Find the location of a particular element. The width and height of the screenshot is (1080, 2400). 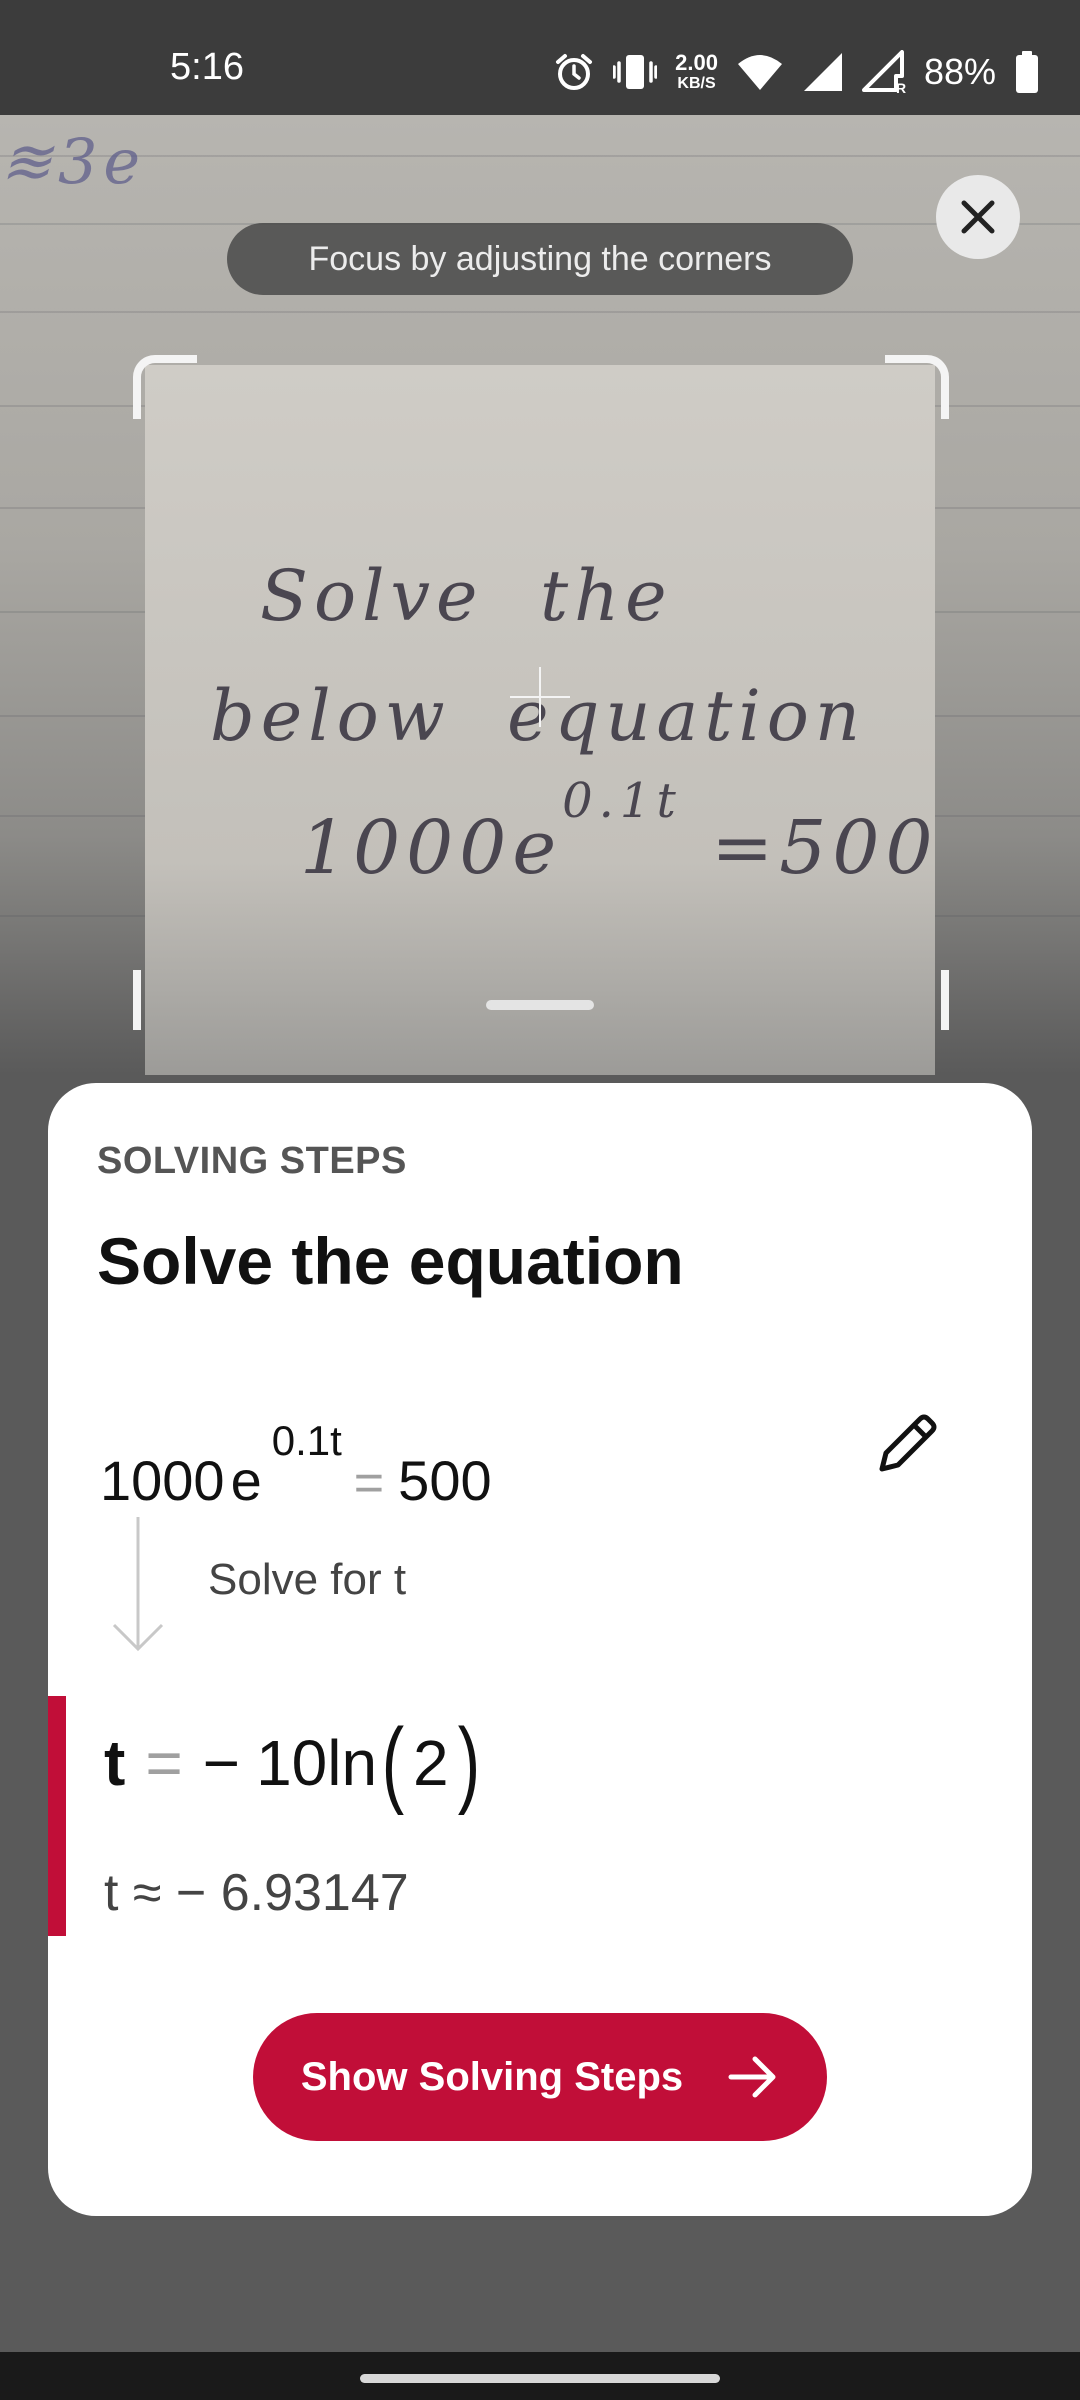

equation-base: e is located at coordinates (246, 1480).